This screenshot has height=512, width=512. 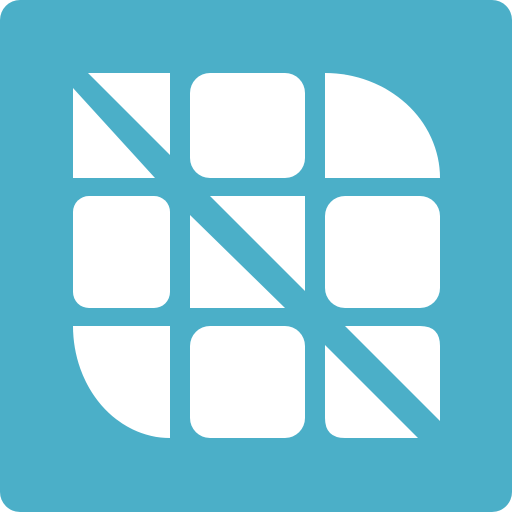 What do you see at coordinates (121, 252) in the screenshot?
I see `tile-middle-left` at bounding box center [121, 252].